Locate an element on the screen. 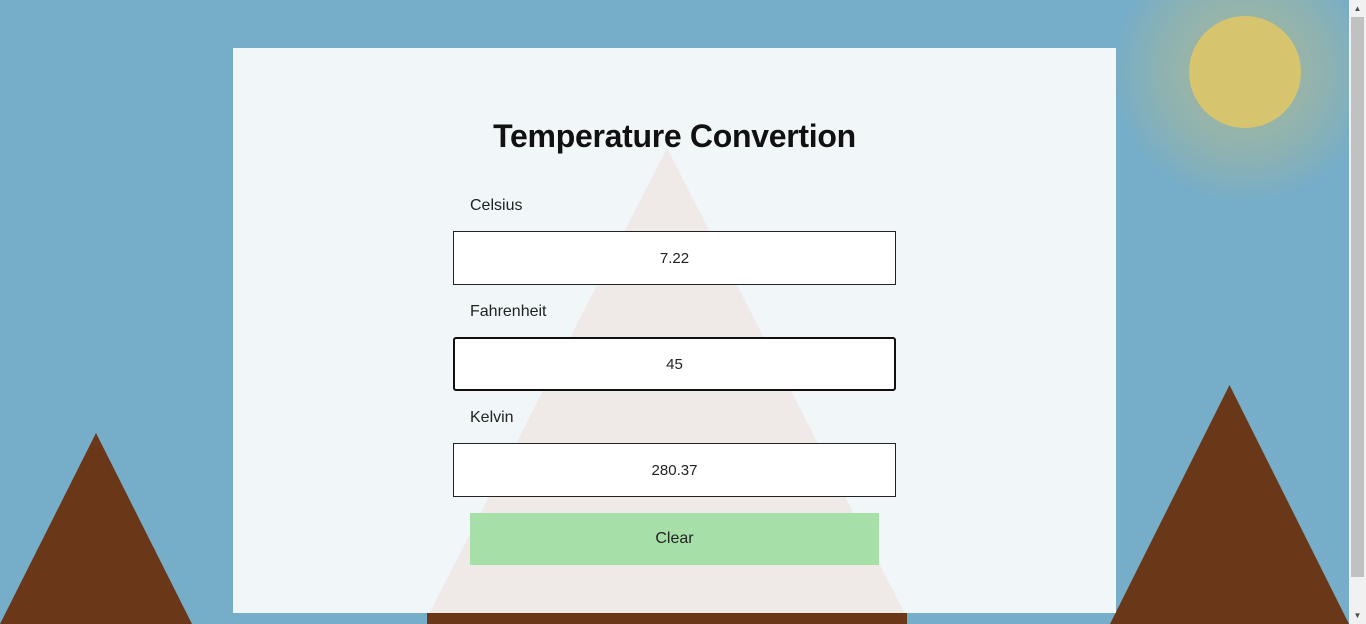  kelvin-label: Kelvin is located at coordinates (492, 417).